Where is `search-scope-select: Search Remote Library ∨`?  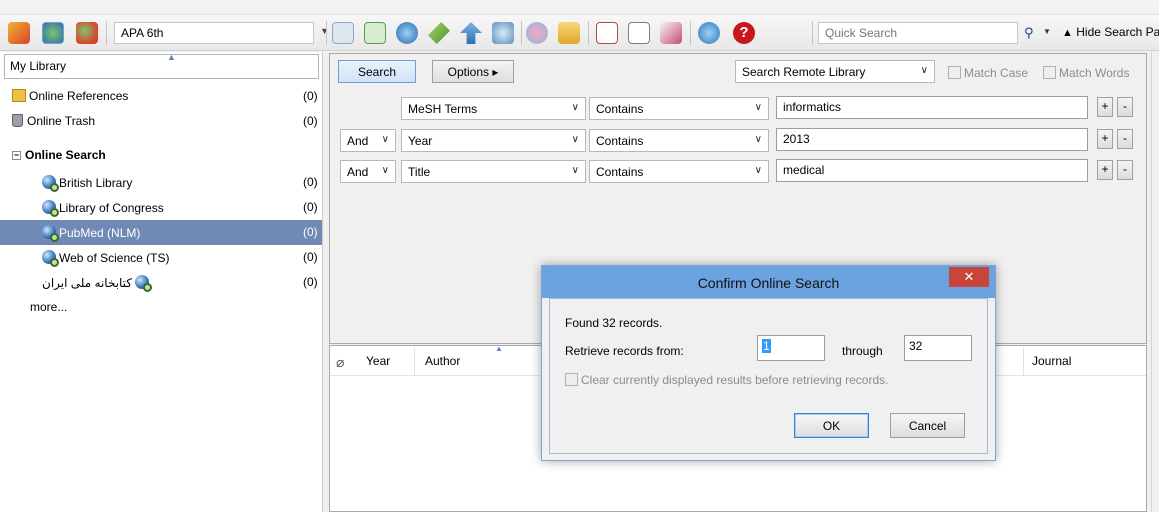
search-scope-select: Search Remote Library ∨ is located at coordinates (835, 71).